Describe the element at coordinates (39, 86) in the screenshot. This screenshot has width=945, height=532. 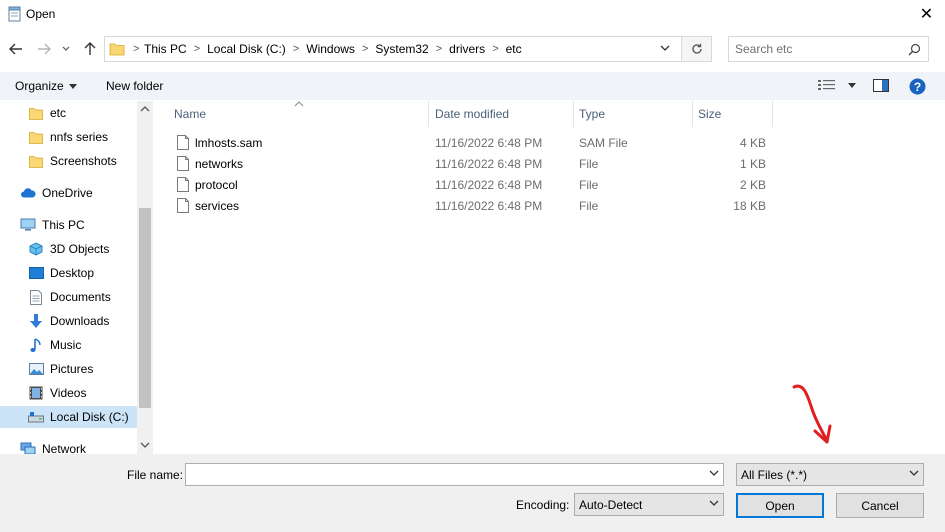
I see `organize-label: Organize` at that location.